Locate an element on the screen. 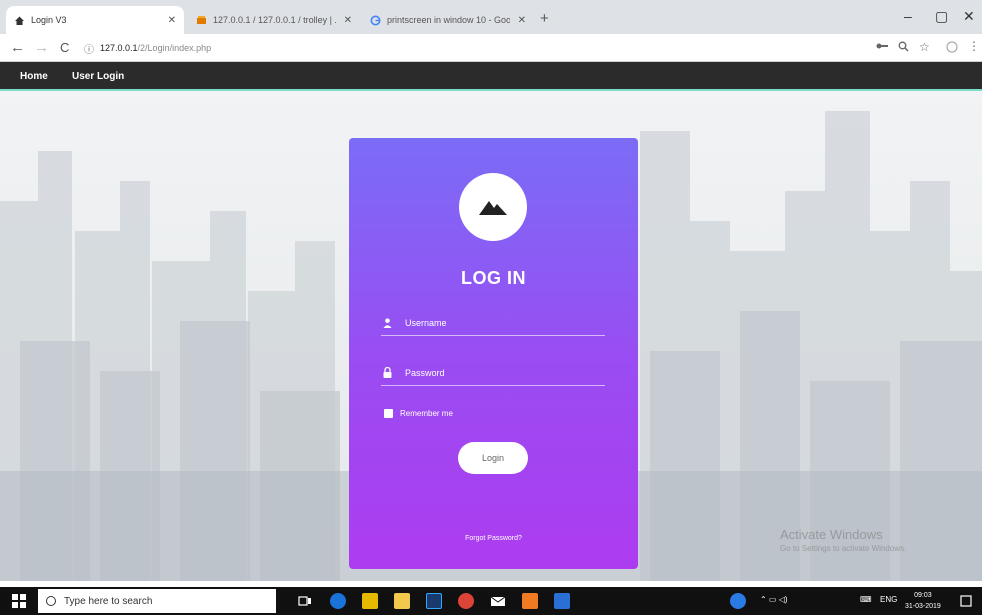 This screenshot has height=615, width=982. mail-icon is located at coordinates (498, 601).